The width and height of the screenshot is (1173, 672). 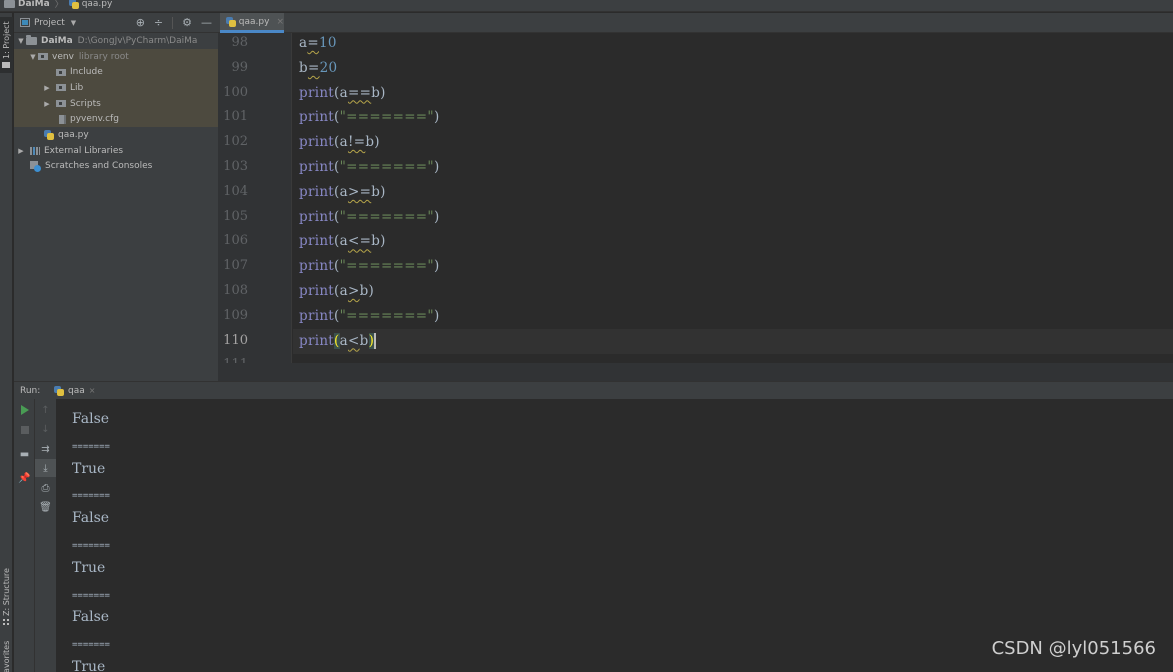 I want to click on stop-button, so click(x=24, y=430).